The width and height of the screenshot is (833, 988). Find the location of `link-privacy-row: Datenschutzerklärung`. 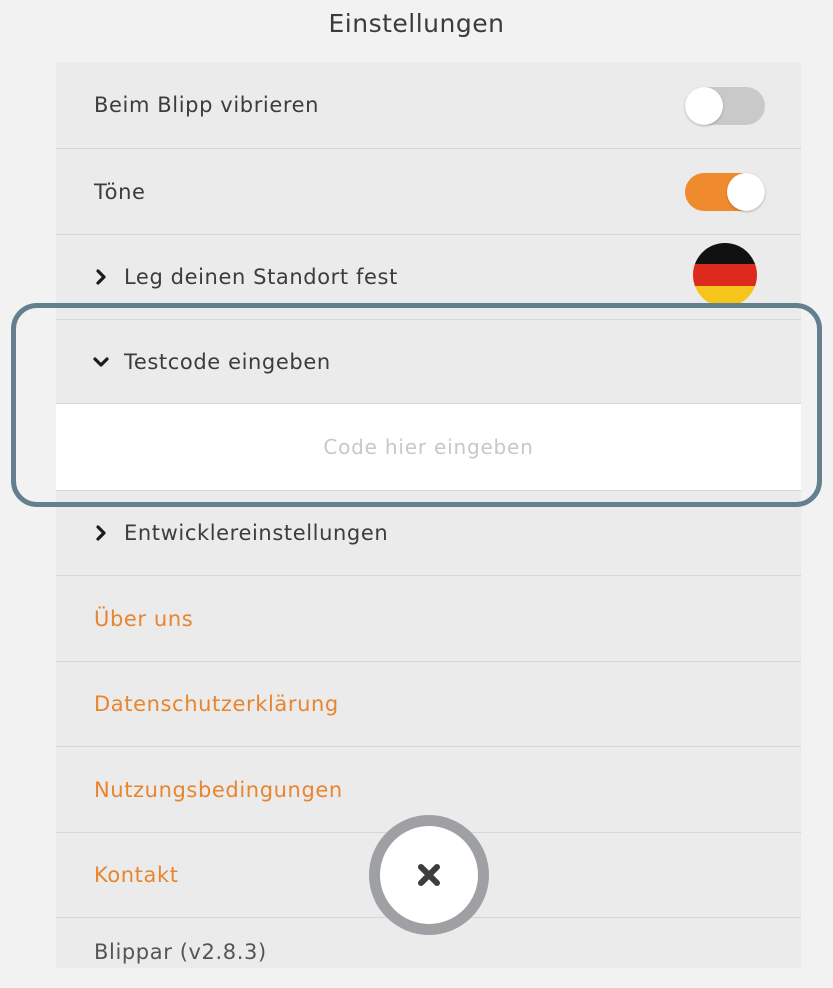

link-privacy-row: Datenschutzerklärung is located at coordinates (428, 704).